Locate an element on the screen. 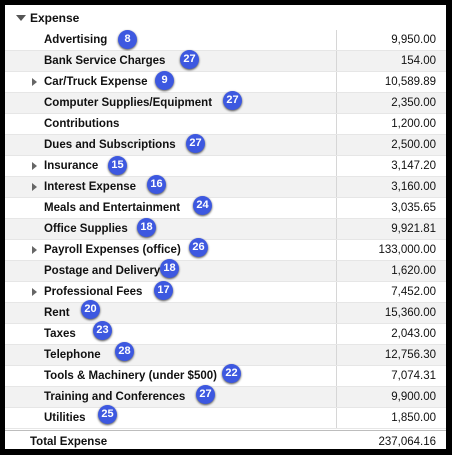  table-row: Computer Supplies/Equipment 2,350.00 27 is located at coordinates (225, 102).